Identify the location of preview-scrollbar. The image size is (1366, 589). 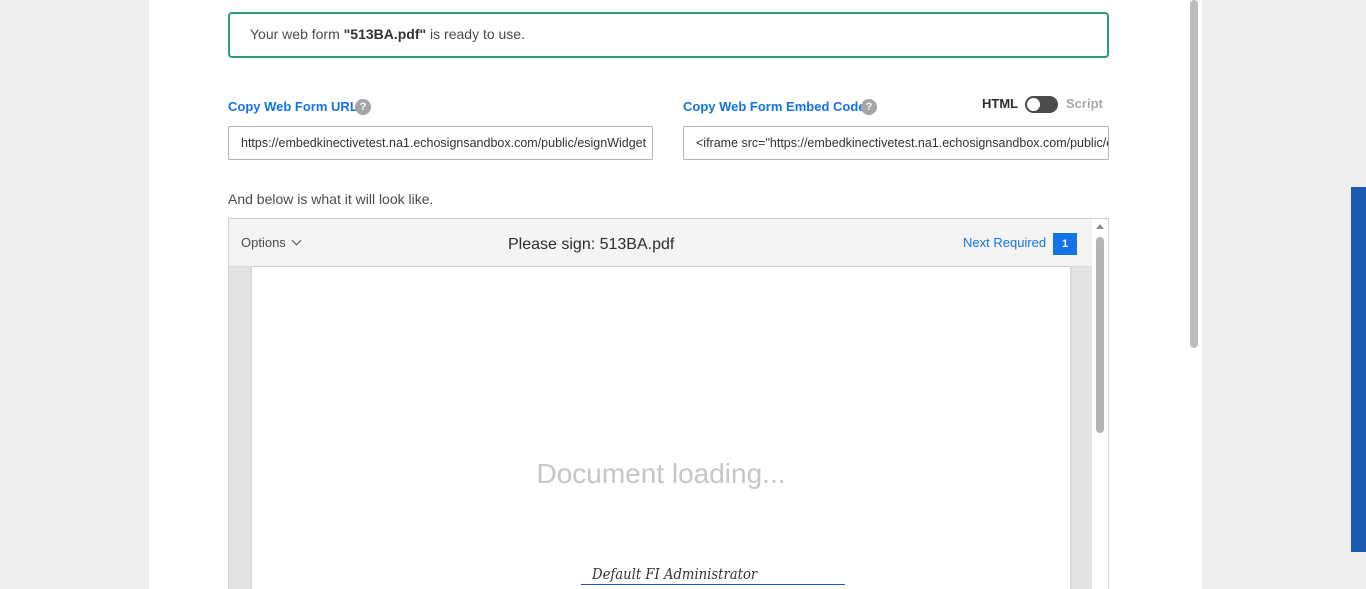
(1100, 404).